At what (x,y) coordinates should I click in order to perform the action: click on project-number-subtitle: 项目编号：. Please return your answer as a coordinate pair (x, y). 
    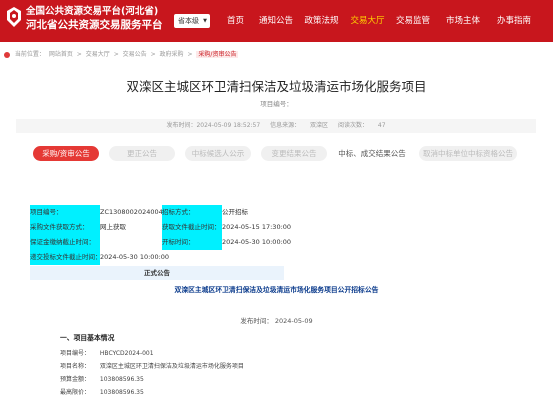
    Looking at the image, I should click on (276, 104).